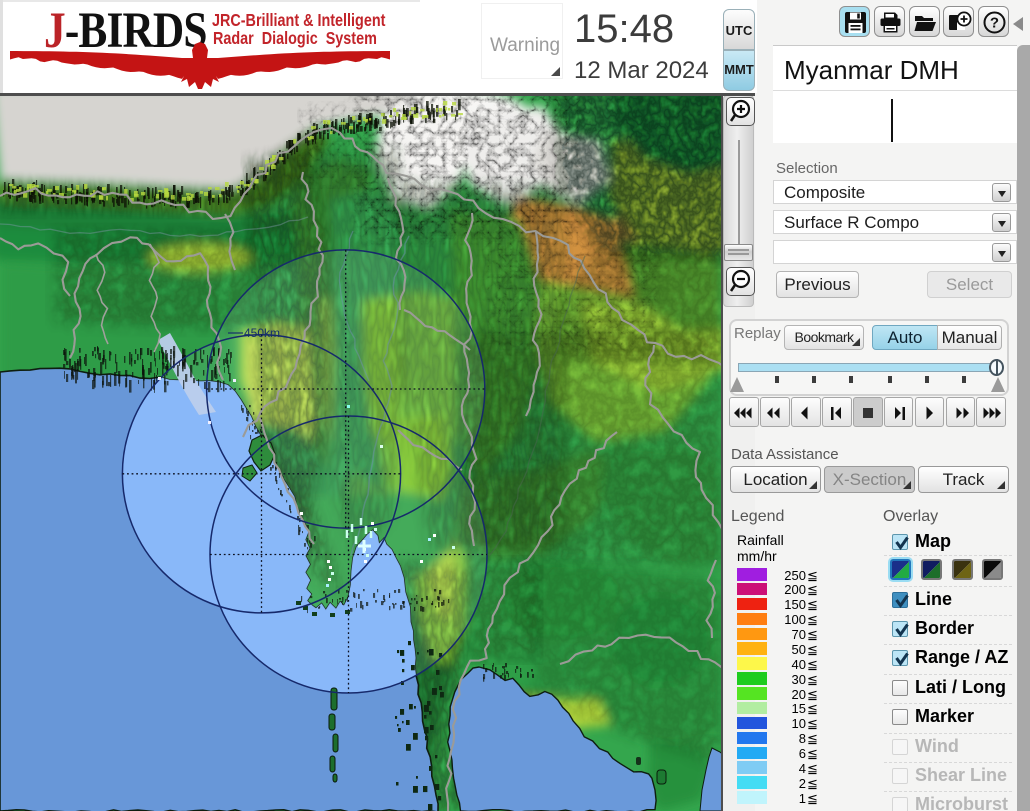 This screenshot has height=811, width=1030. Describe the element at coordinates (299, 21) in the screenshot. I see `svg-text: JRC-Brilliant & Intelligent` at that location.